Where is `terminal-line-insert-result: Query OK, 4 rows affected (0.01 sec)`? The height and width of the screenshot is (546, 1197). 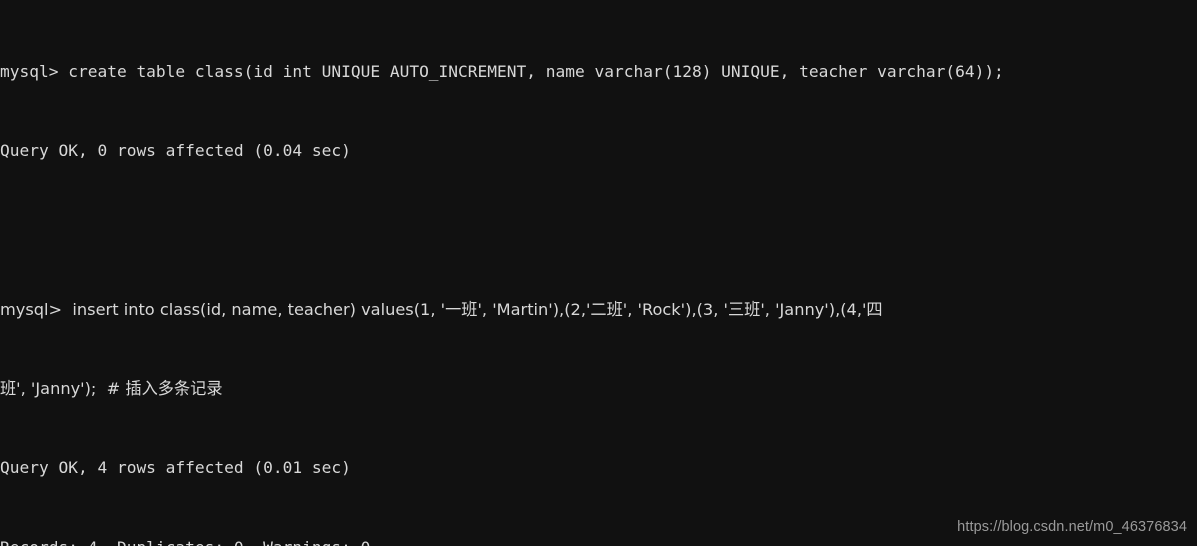 terminal-line-insert-result: Query OK, 4 rows affected (0.01 sec) is located at coordinates (175, 468).